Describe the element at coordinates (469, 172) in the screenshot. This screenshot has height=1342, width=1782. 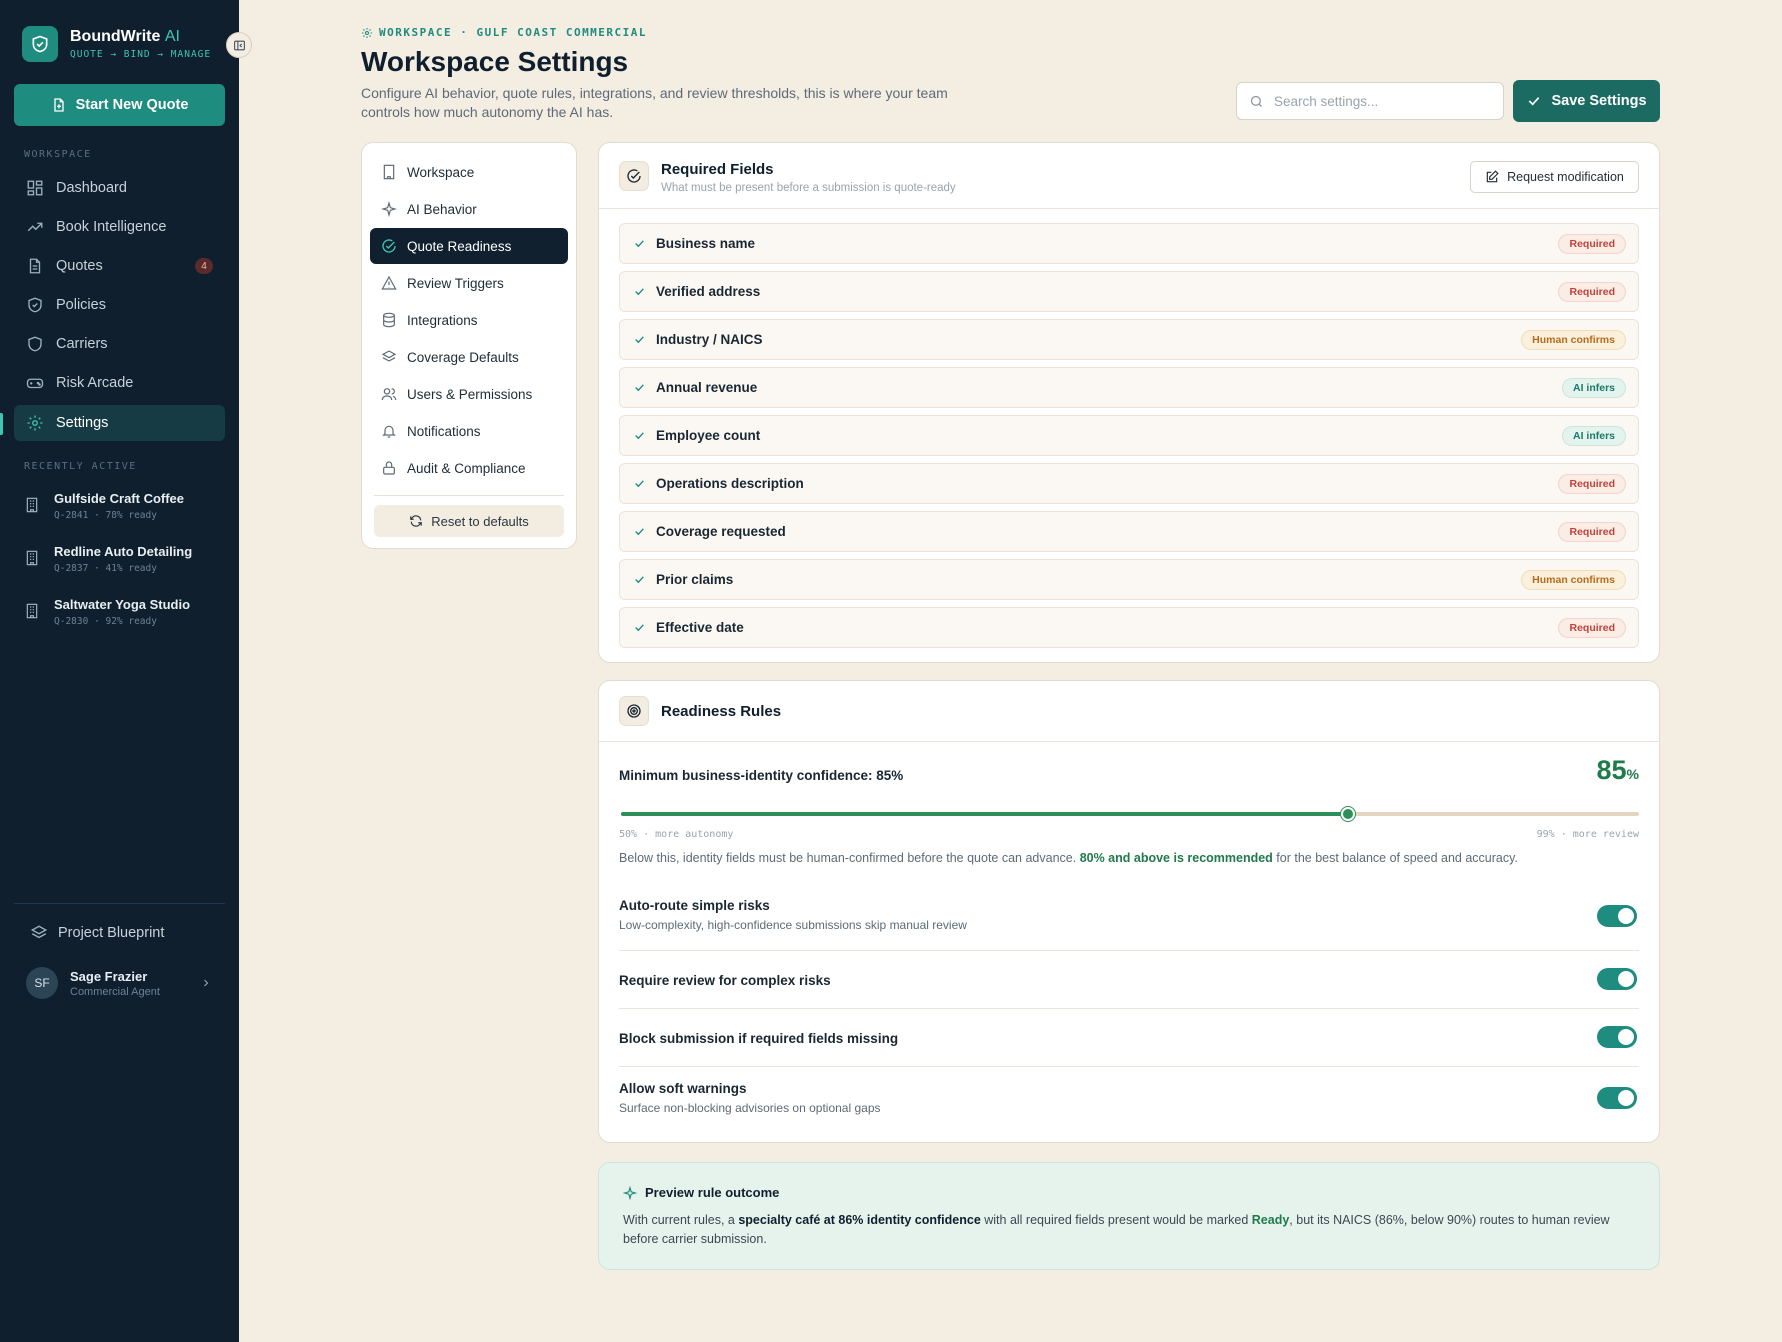
I see `settings-nav-workspace: Workspace` at that location.